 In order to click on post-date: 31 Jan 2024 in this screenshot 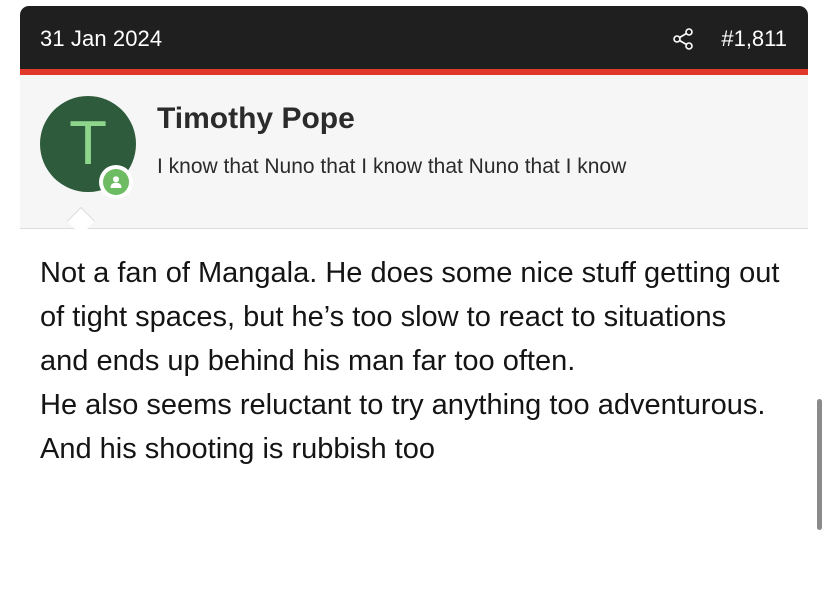, I will do `click(101, 39)`.